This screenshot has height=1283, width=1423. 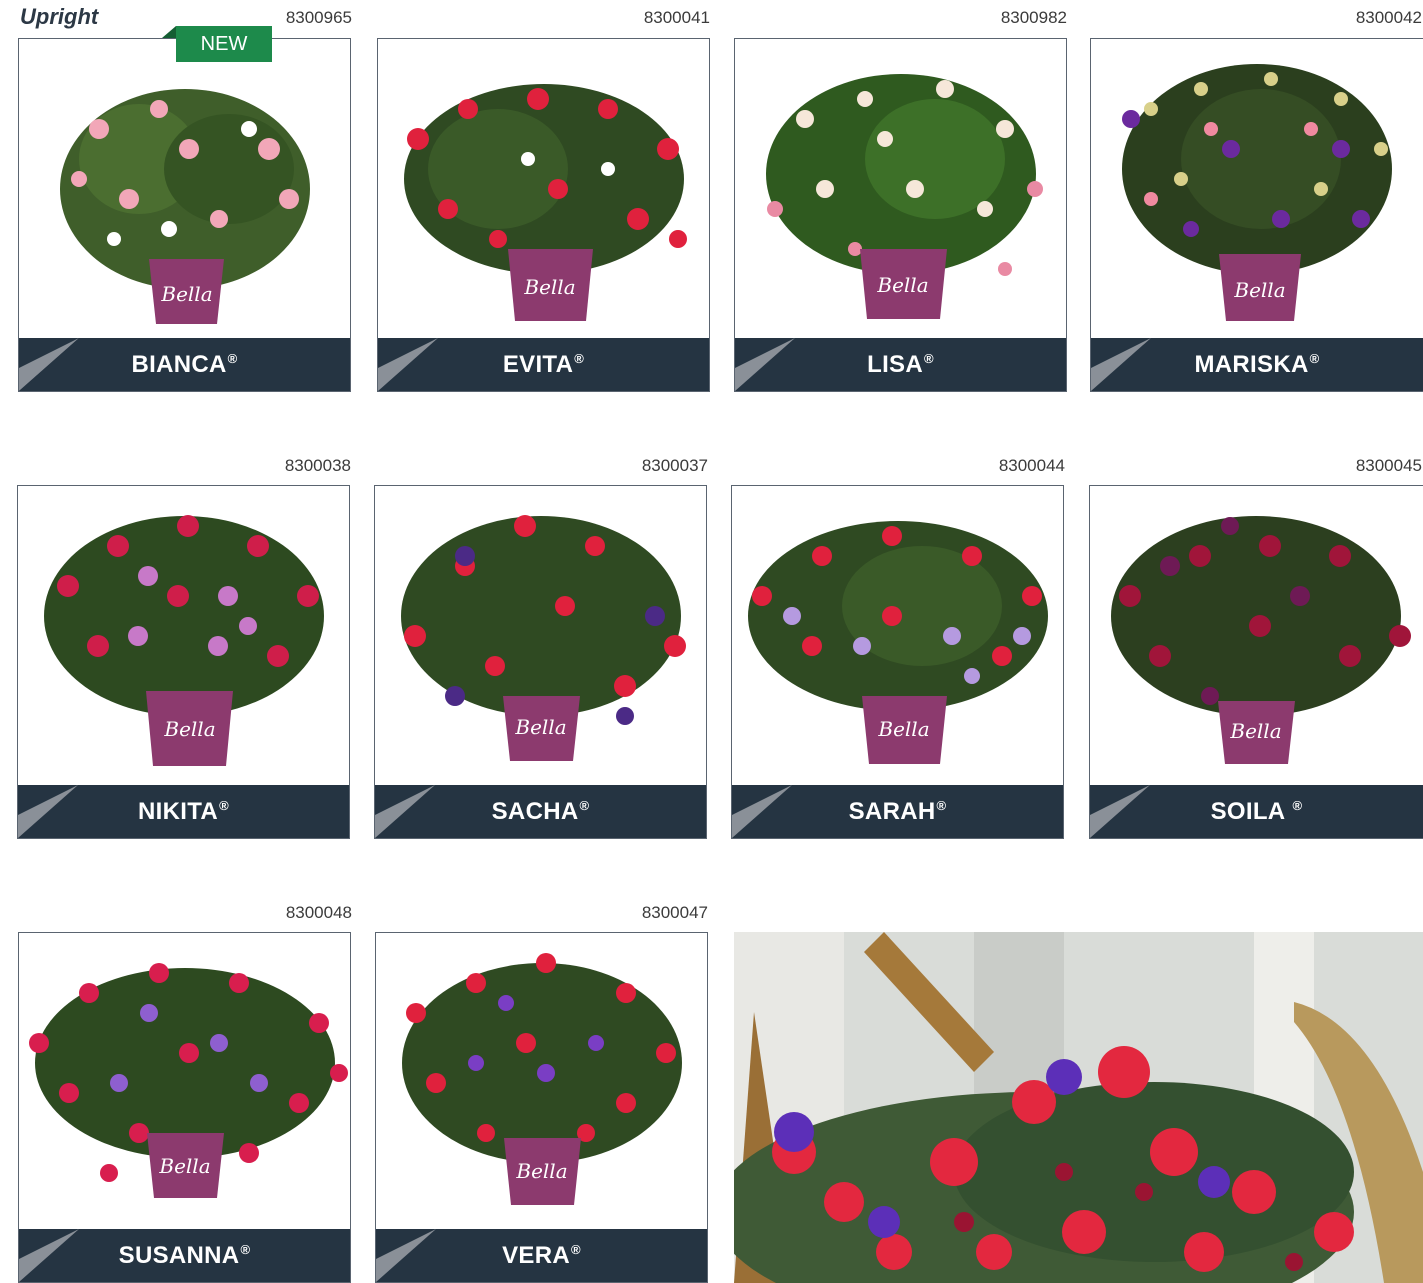 What do you see at coordinates (541, 1083) in the screenshot?
I see `red-violet-bud-fuchsia-plant-photo: Bella` at bounding box center [541, 1083].